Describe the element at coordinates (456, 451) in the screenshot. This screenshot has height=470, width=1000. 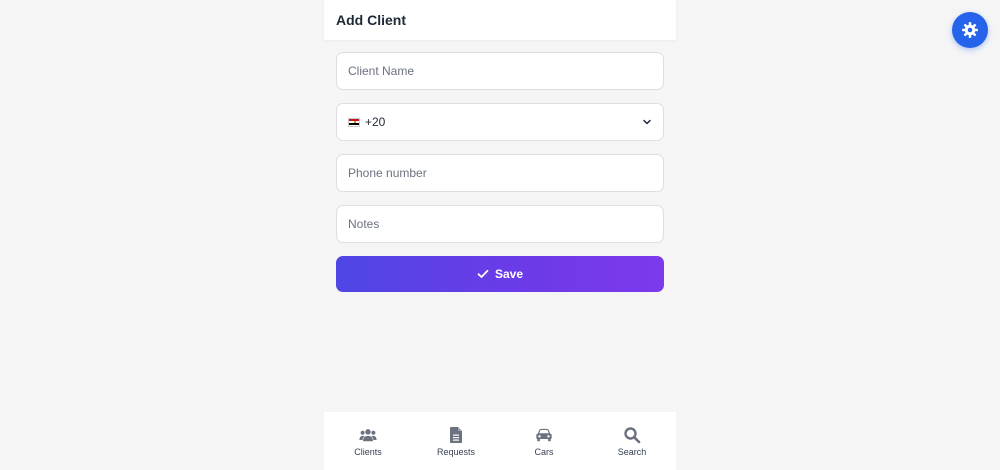
I see `nav-label-requests: Requests` at that location.